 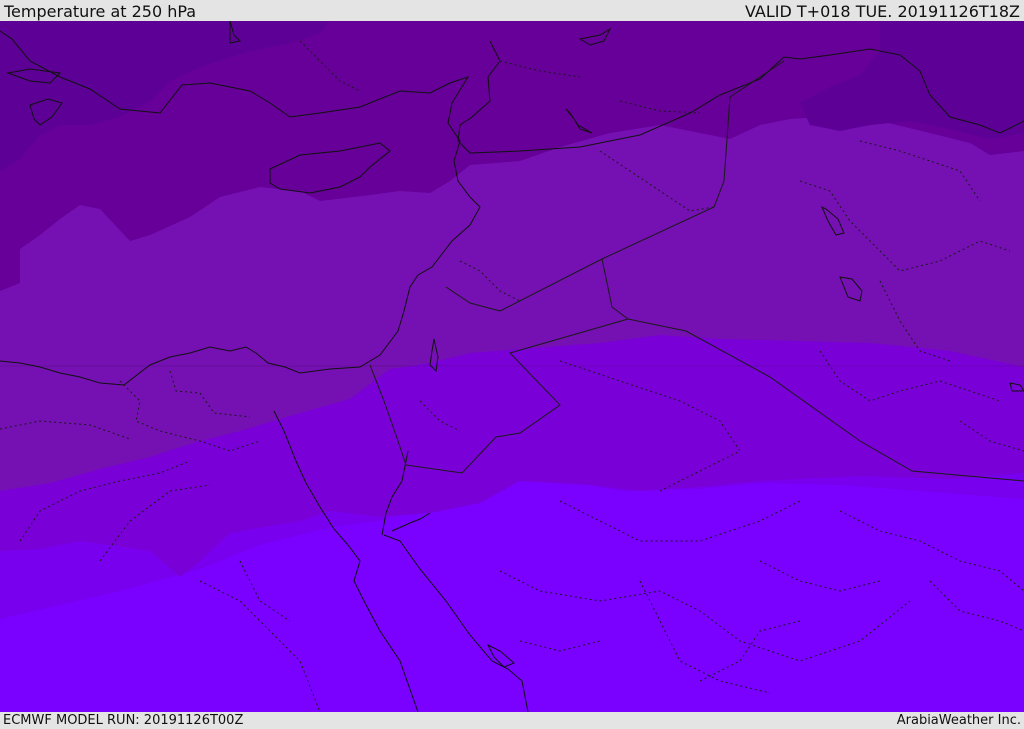 What do you see at coordinates (100, 11) in the screenshot?
I see `map-title: Temperature at 250 hPa` at bounding box center [100, 11].